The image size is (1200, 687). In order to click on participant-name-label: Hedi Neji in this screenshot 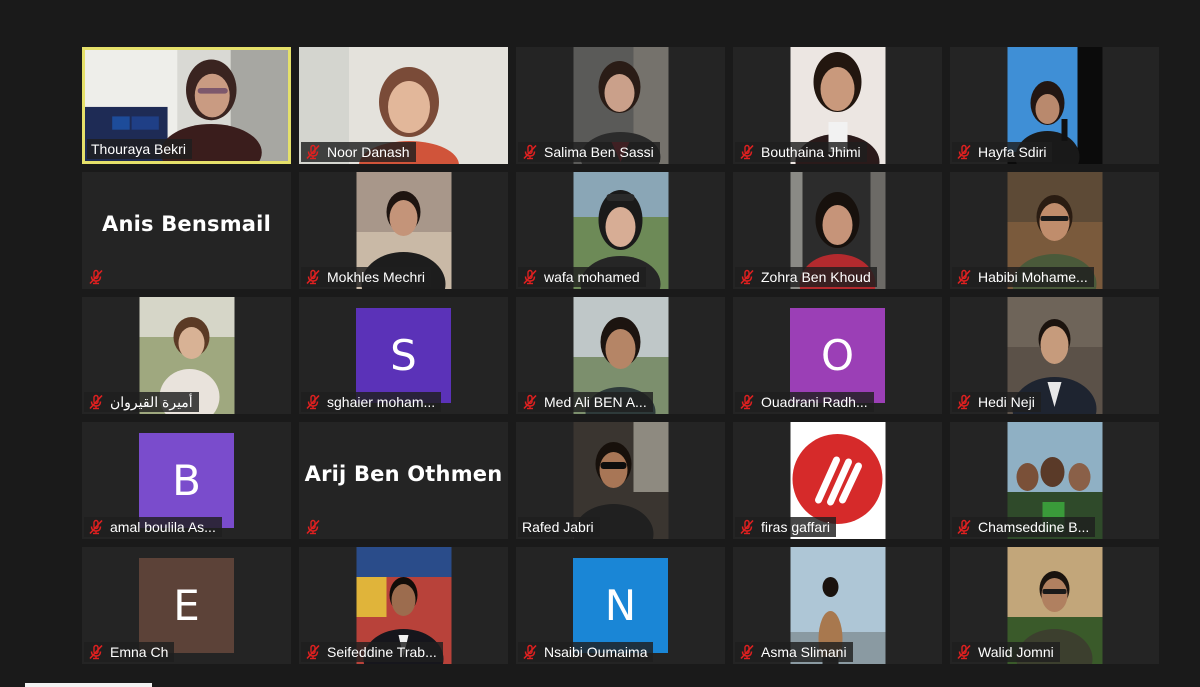, I will do `click(996, 402)`.